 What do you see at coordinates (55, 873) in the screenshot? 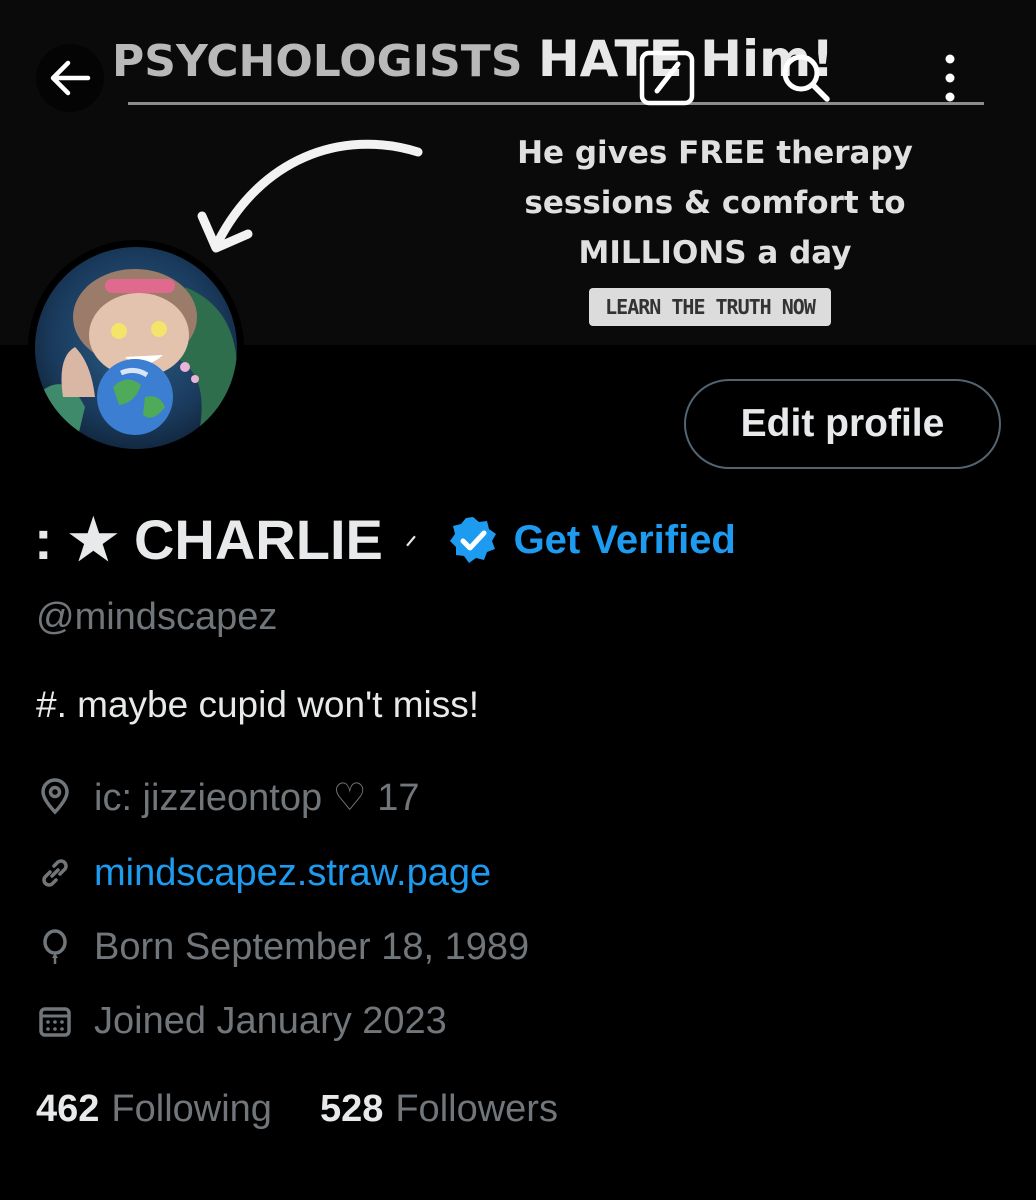
I see `link-icon` at bounding box center [55, 873].